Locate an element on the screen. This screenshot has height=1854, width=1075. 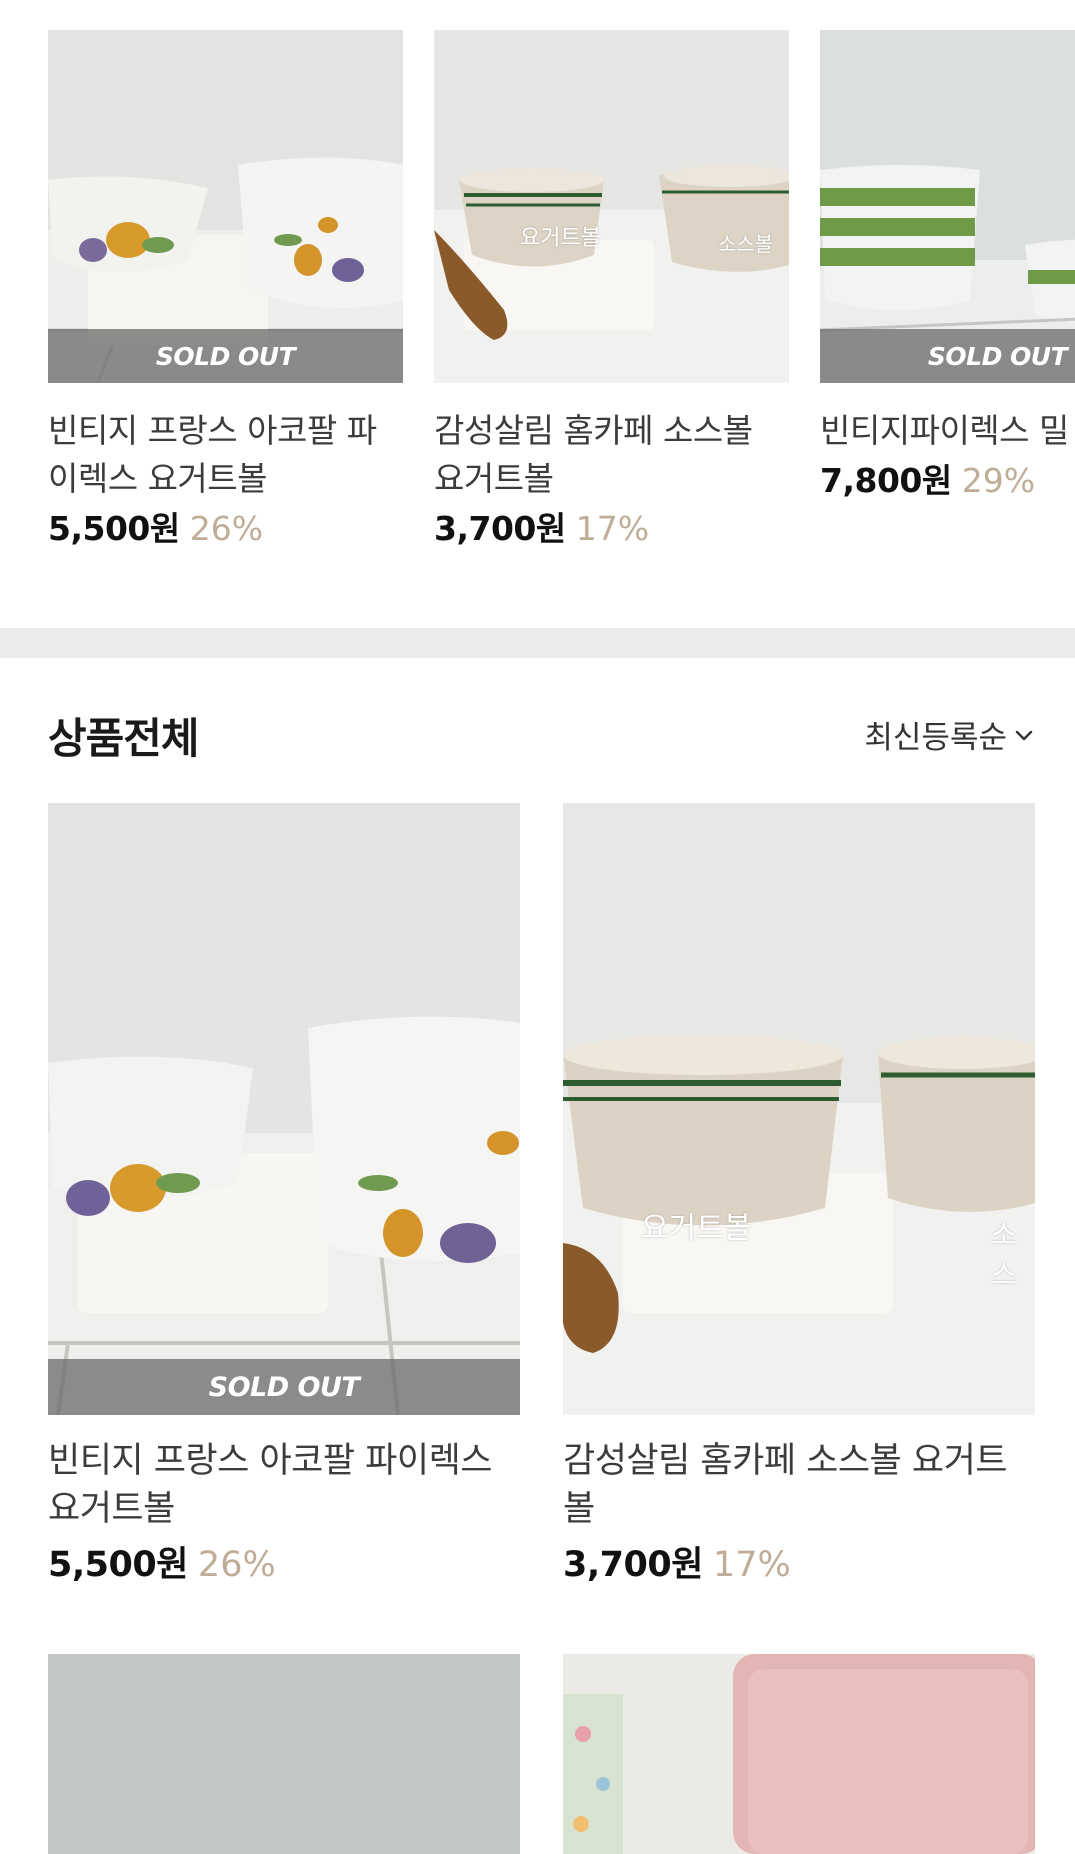
section-title: 상품전체 is located at coordinates (124, 738).